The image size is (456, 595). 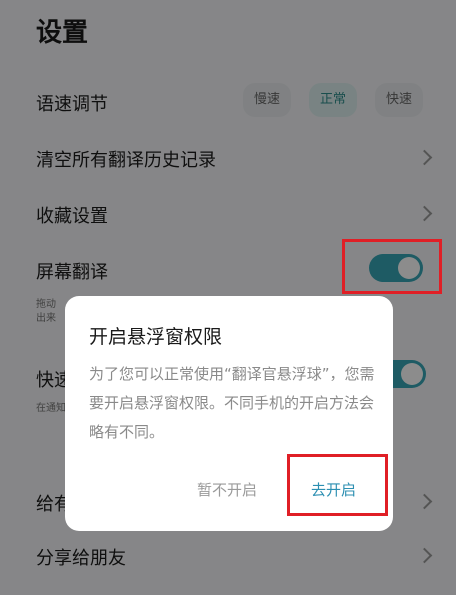 What do you see at coordinates (337, 485) in the screenshot?
I see `confirm-highlight-box` at bounding box center [337, 485].